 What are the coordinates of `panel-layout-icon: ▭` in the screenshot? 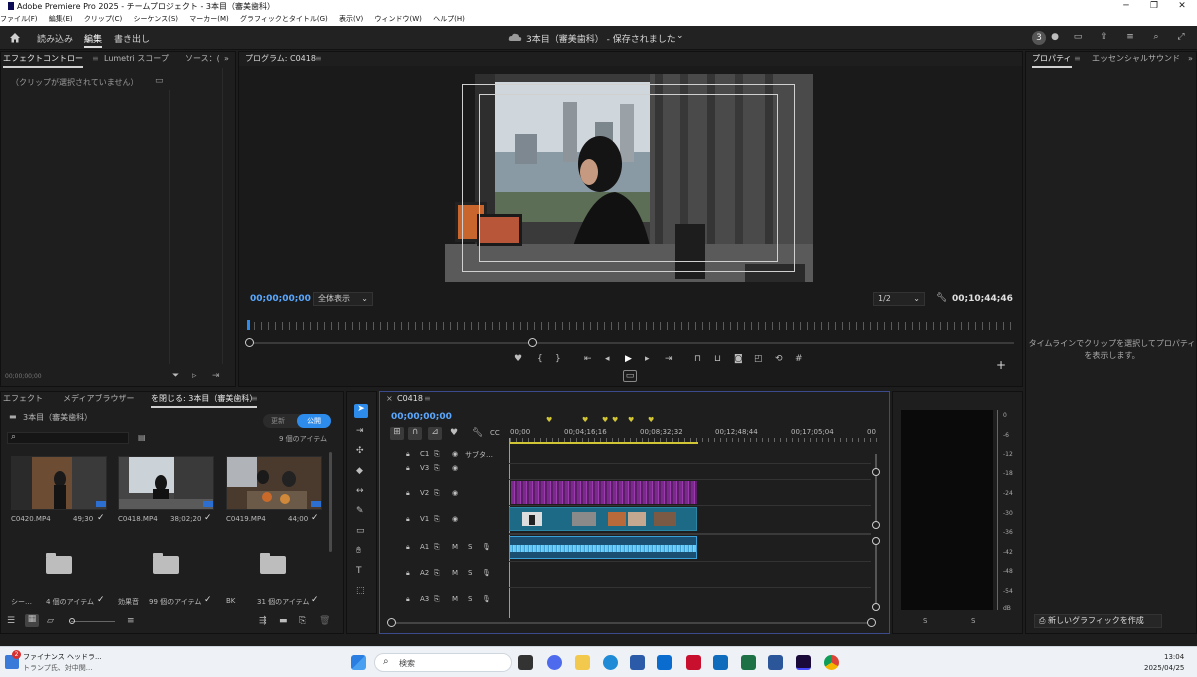 It's located at (159, 81).